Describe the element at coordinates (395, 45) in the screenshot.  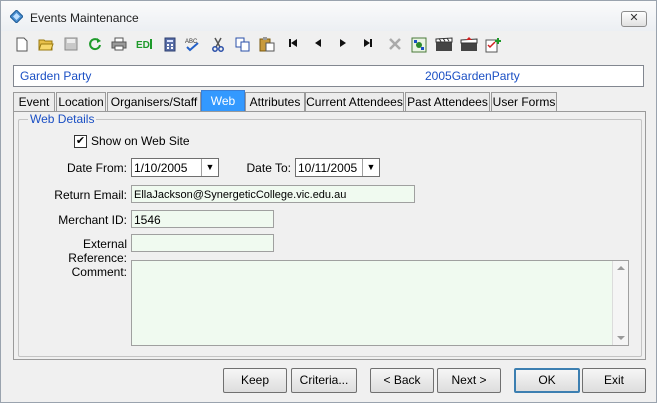
I see `delete-icon` at that location.